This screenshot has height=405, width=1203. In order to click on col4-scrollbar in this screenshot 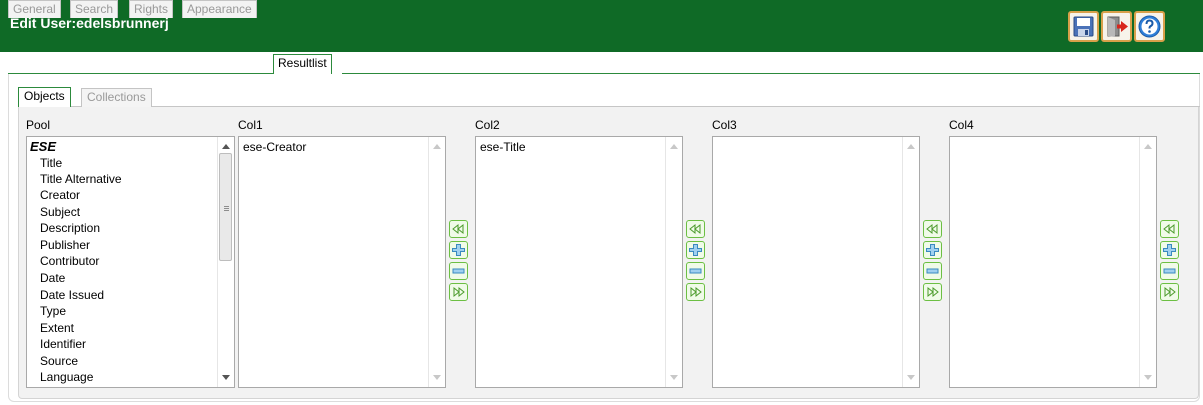, I will do `click(1147, 262)`.